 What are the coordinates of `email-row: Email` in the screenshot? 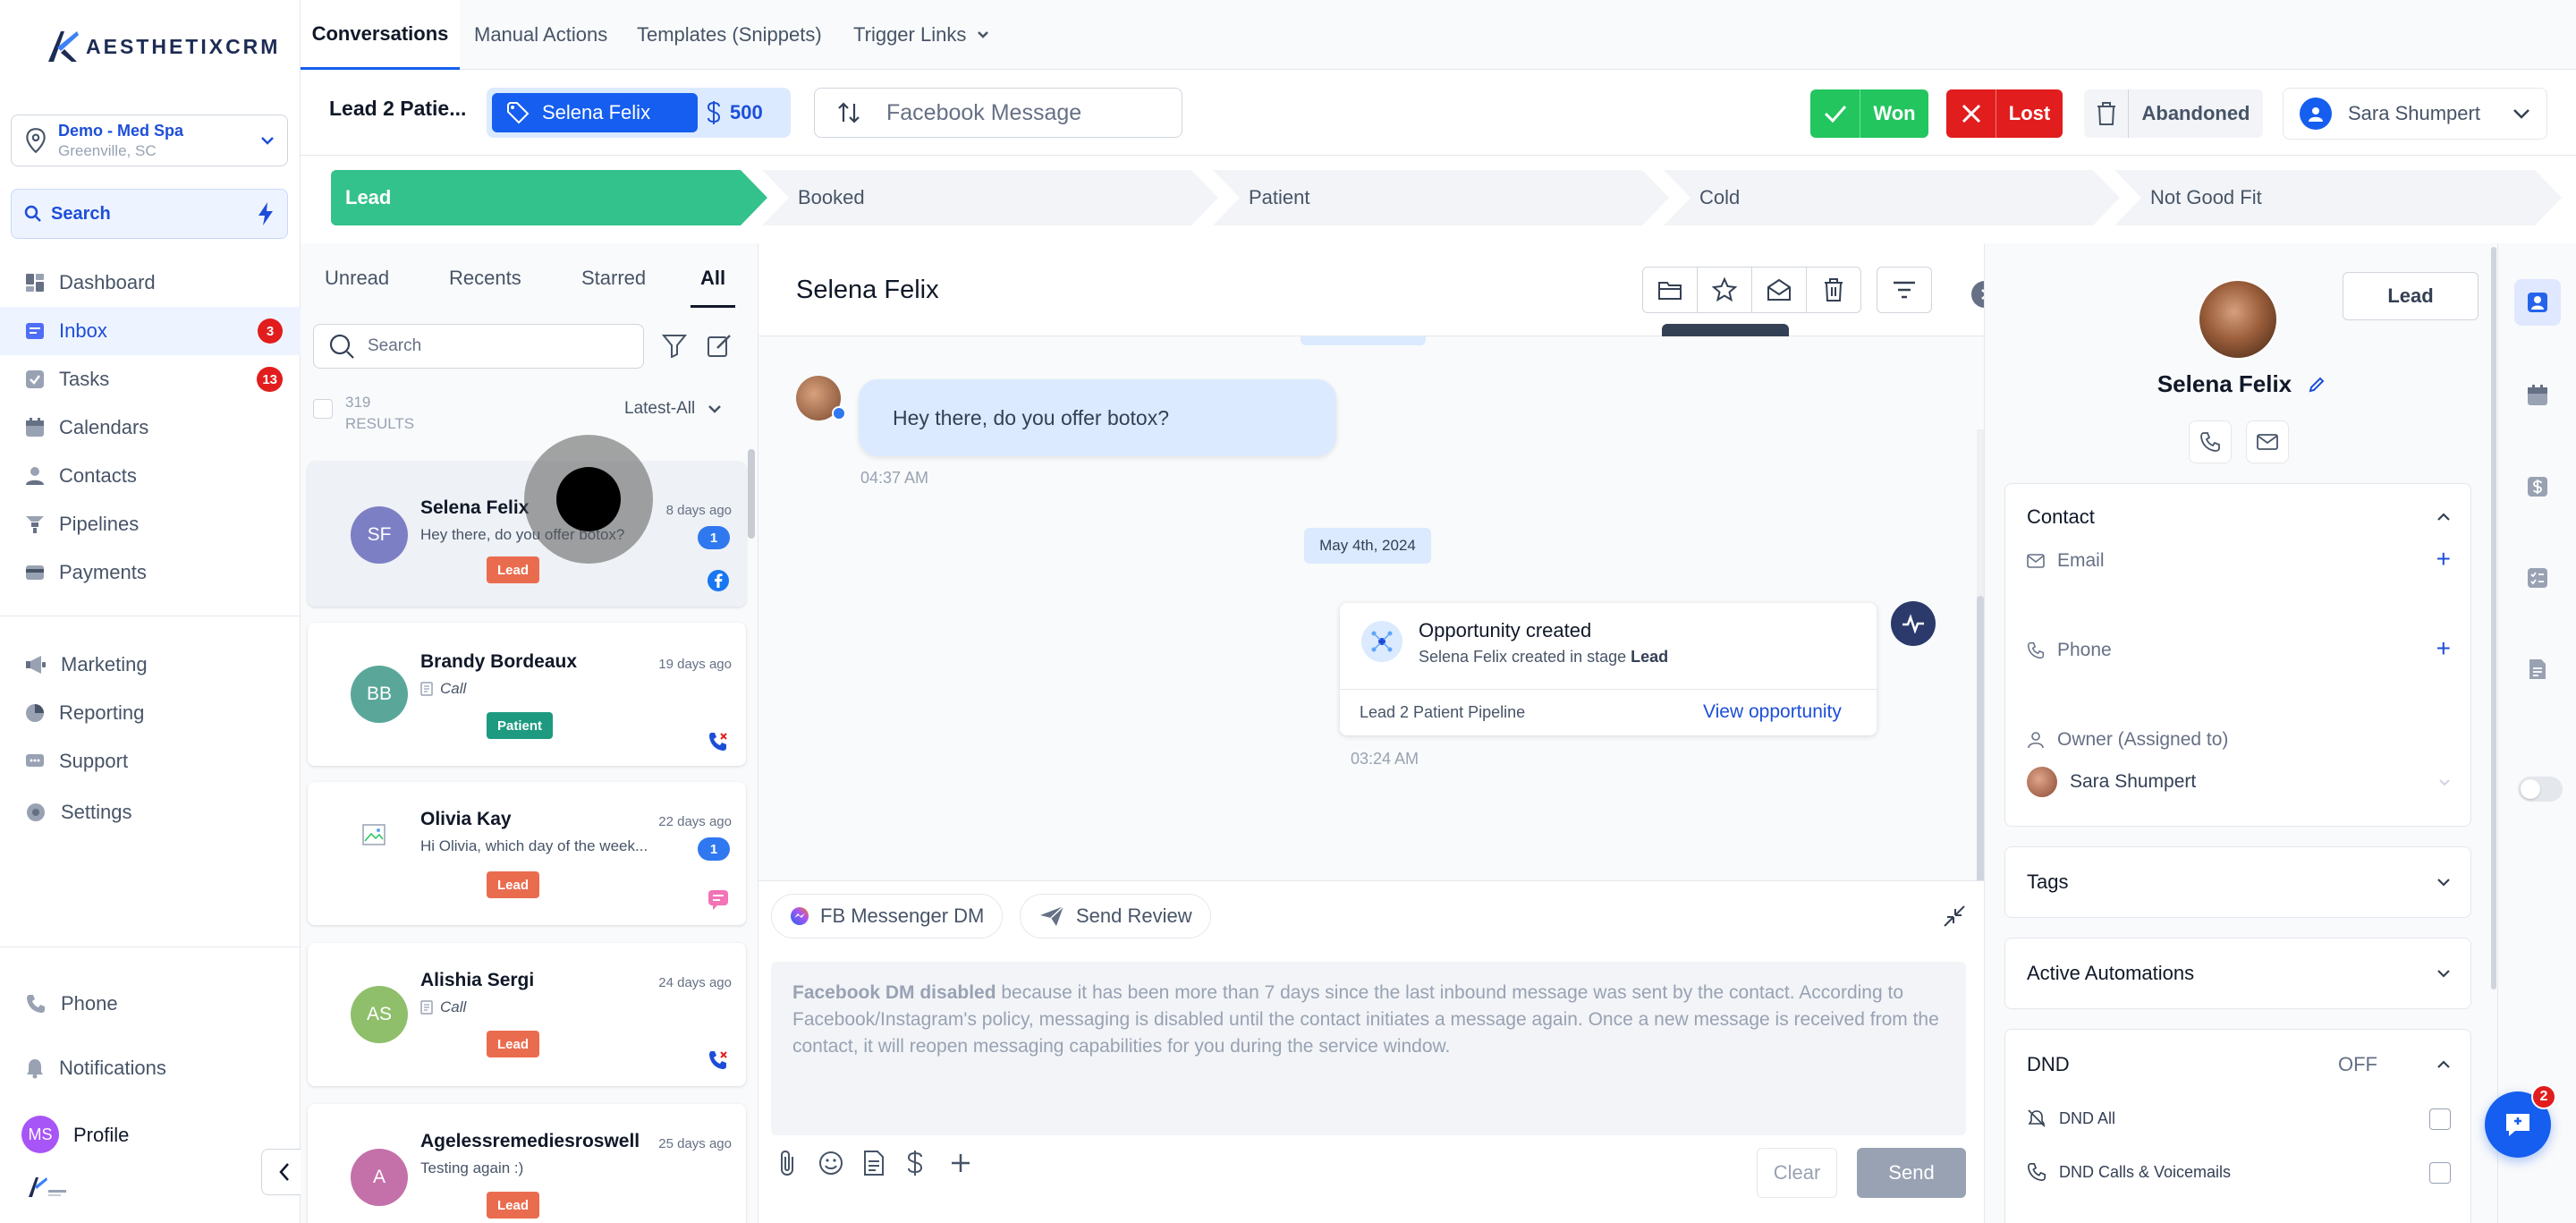 It's located at (2066, 561).